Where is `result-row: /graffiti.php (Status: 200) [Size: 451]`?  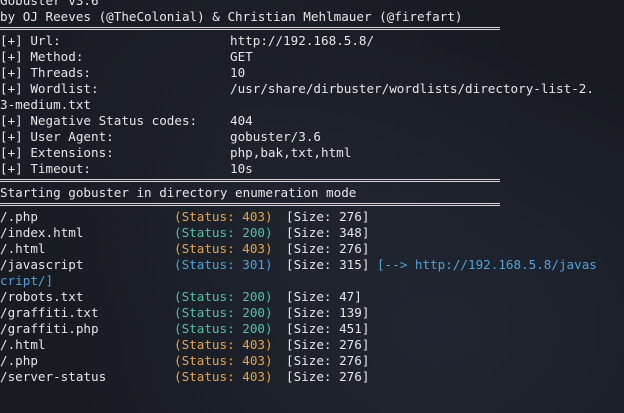 result-row: /graffiti.php (Status: 200) [Size: 451] is located at coordinates (312, 329).